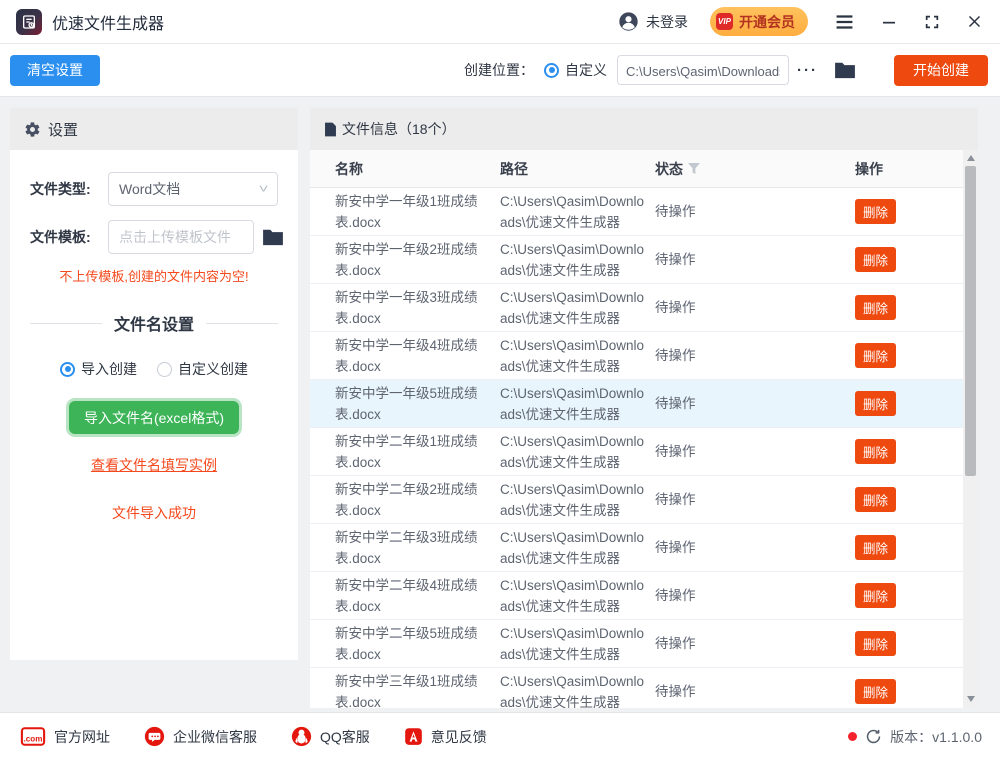 The image size is (1000, 760). I want to click on qq-service-label: QQ客服, so click(345, 736).